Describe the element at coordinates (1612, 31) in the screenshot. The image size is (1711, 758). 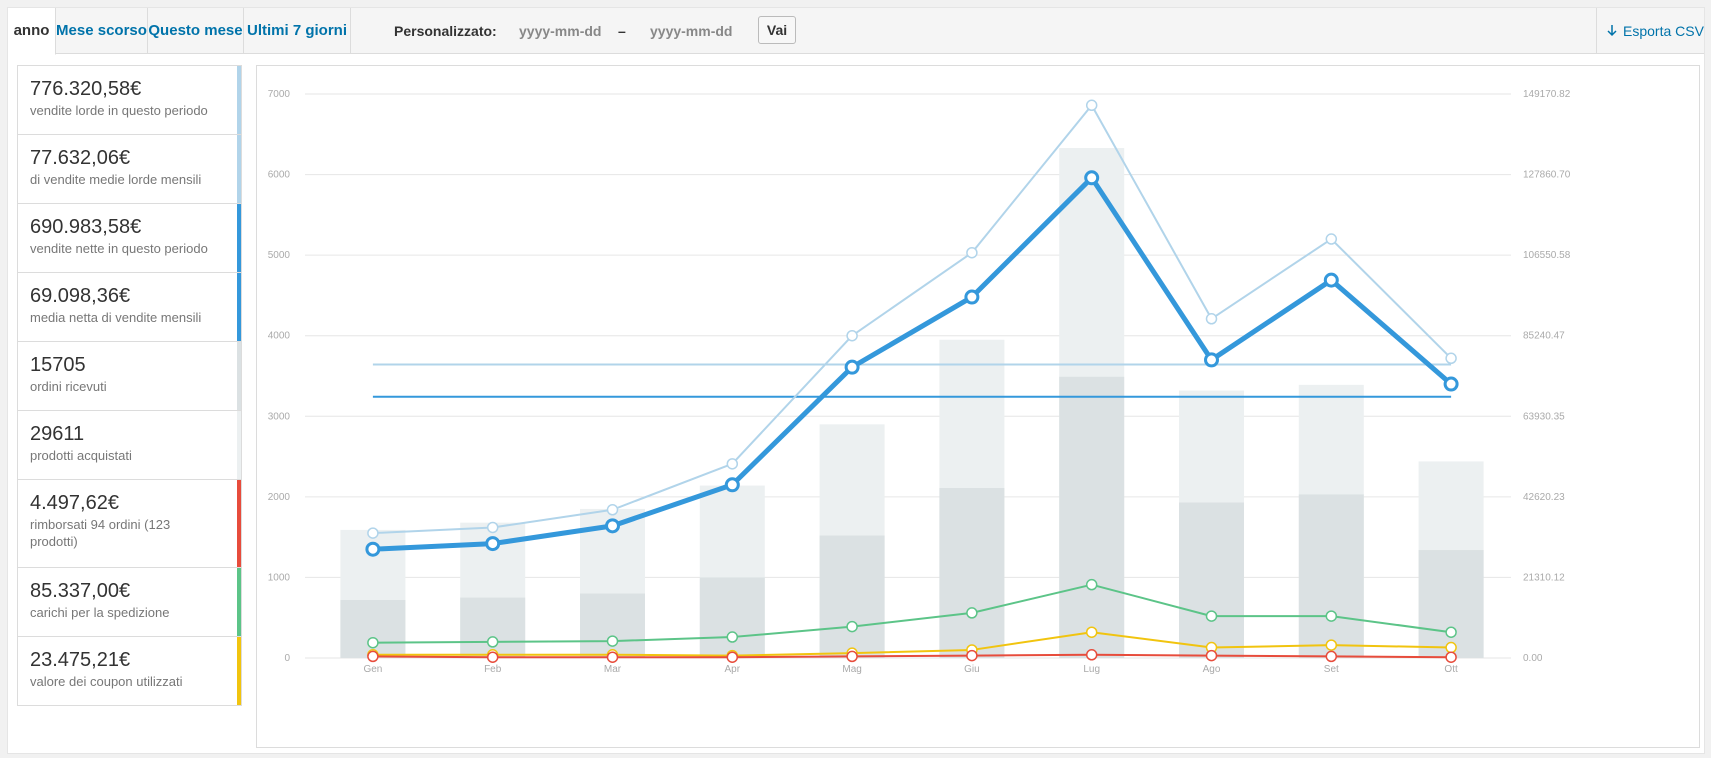
I see `arrow-down-icon` at that location.